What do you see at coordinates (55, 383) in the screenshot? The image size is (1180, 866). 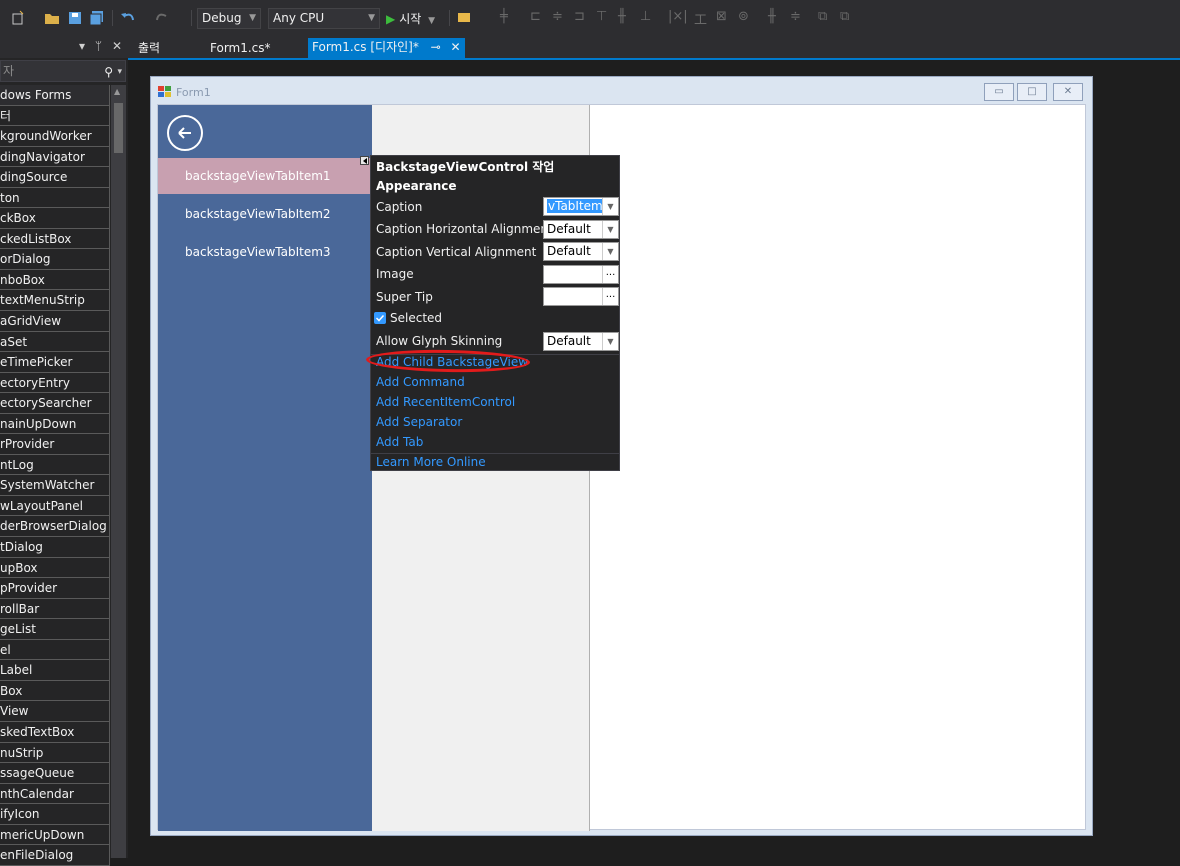 I see `toolbox-item: ectoryEntry` at bounding box center [55, 383].